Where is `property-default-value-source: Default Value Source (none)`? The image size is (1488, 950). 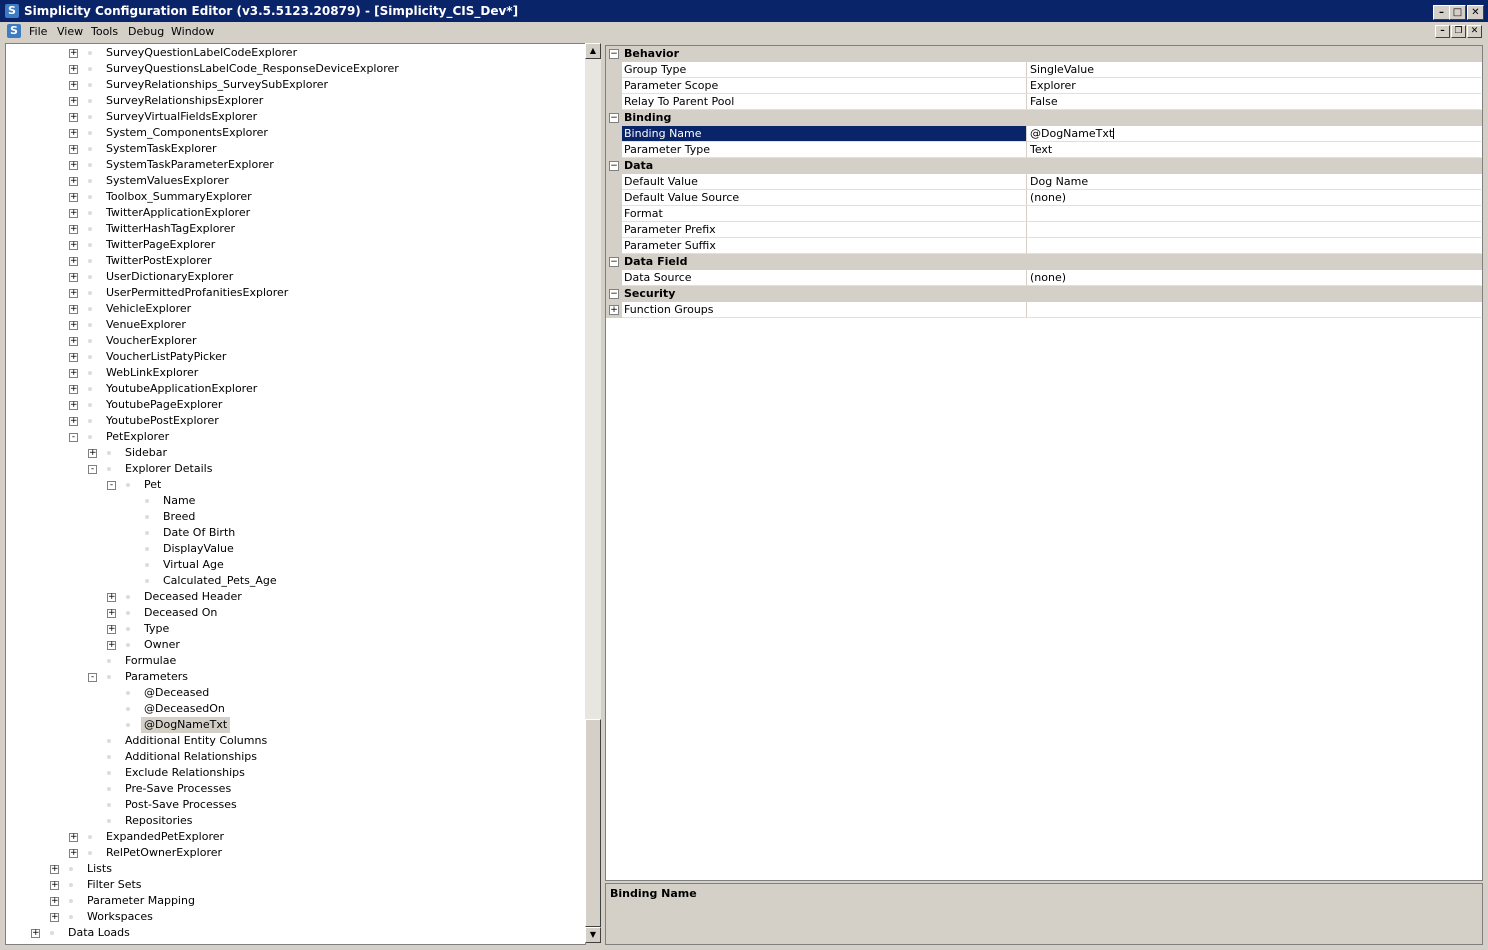 property-default-value-source: Default Value Source (none) is located at coordinates (1044, 198).